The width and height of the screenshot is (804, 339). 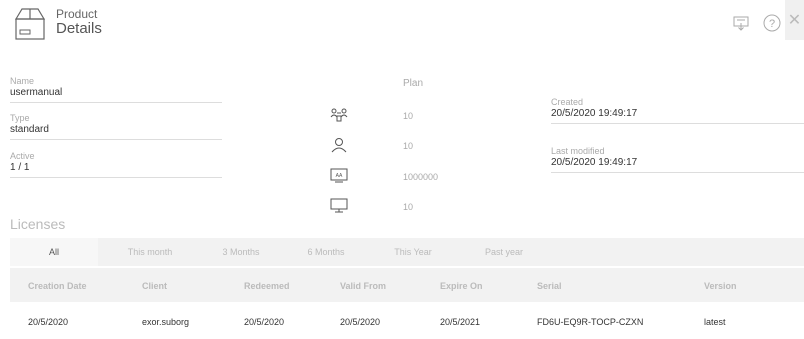 What do you see at coordinates (267, 286) in the screenshot?
I see `column-redeemed: Redeemed` at bounding box center [267, 286].